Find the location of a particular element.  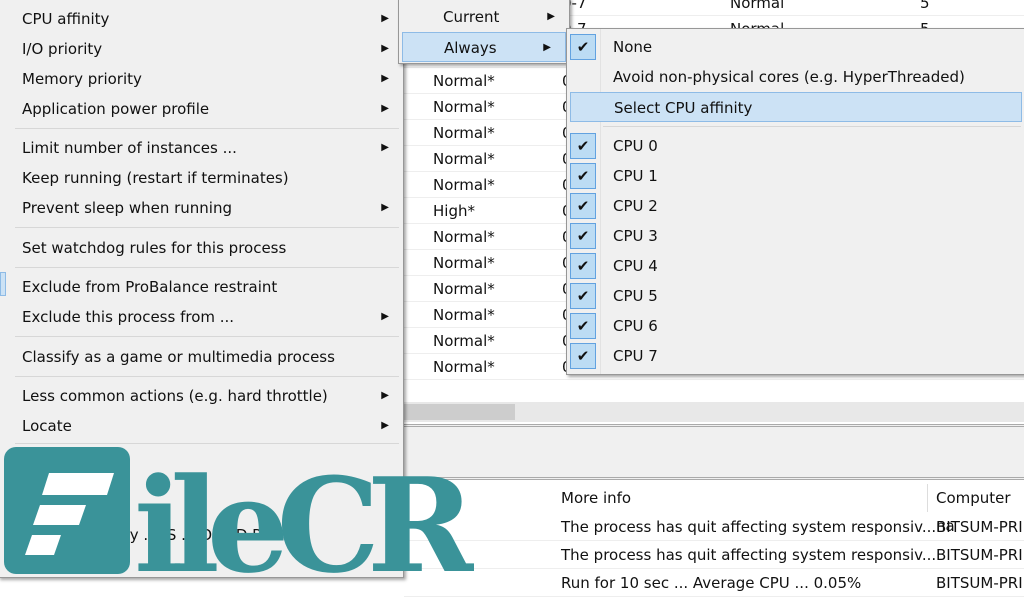

menu-item: Limit number of instances ... ▶ is located at coordinates (201, 148).